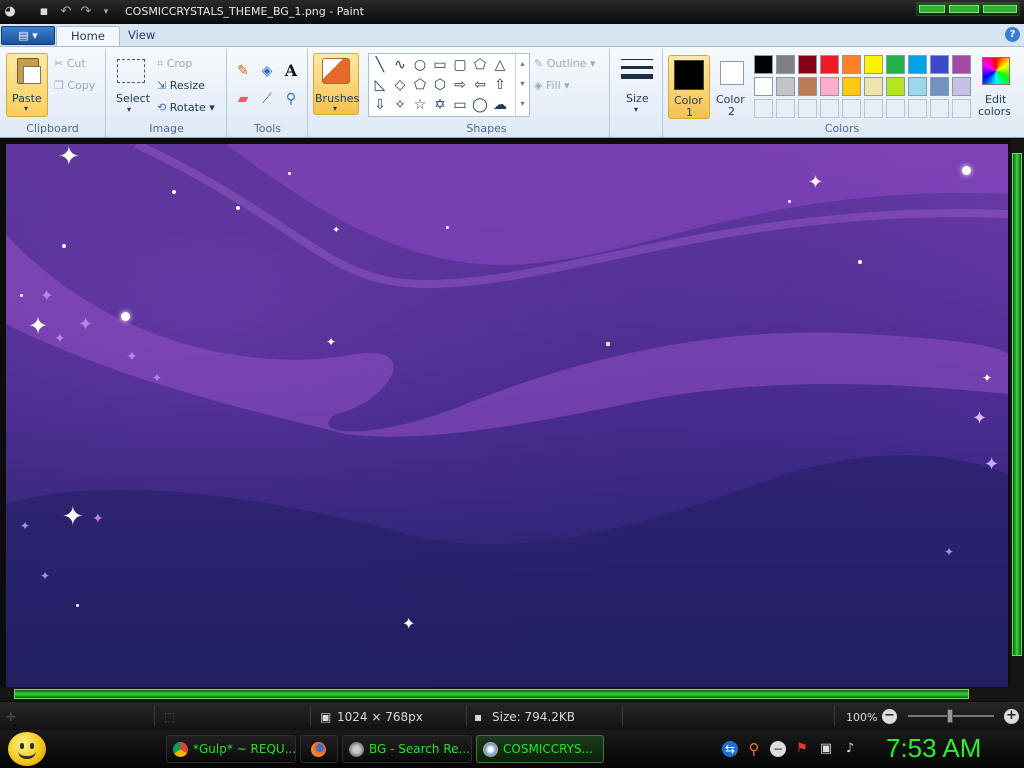  What do you see at coordinates (637, 88) in the screenshot?
I see `size-button: Size ▾` at bounding box center [637, 88].